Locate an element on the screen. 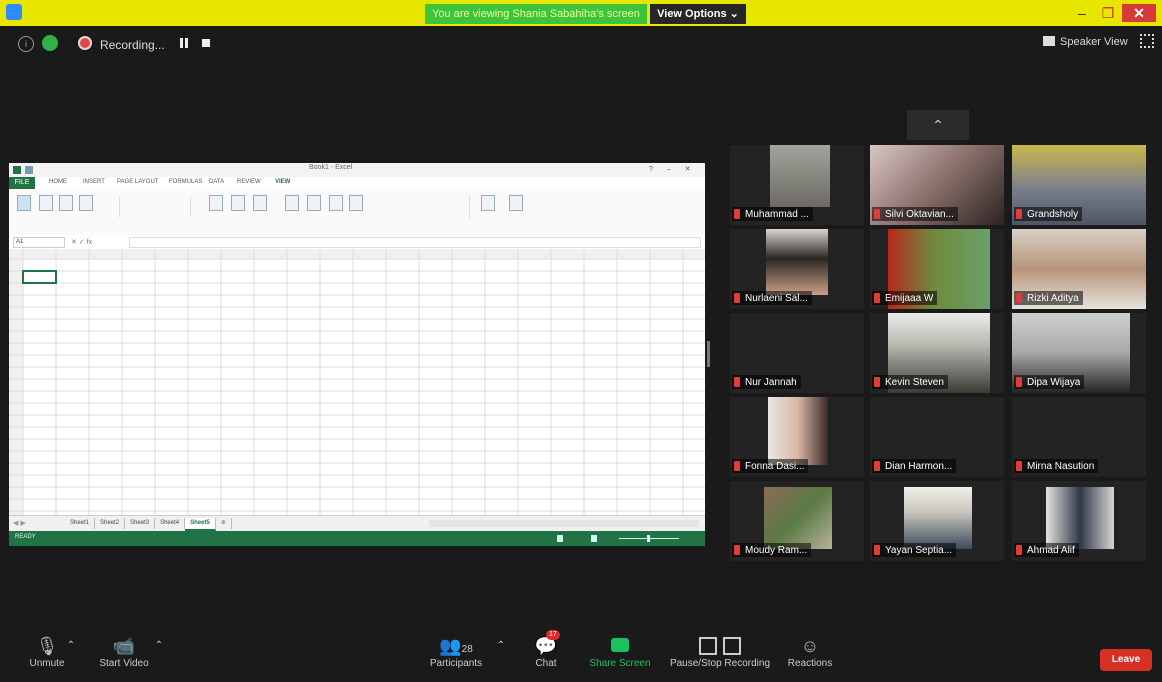  view-mode-icons is located at coordinates (577, 538).